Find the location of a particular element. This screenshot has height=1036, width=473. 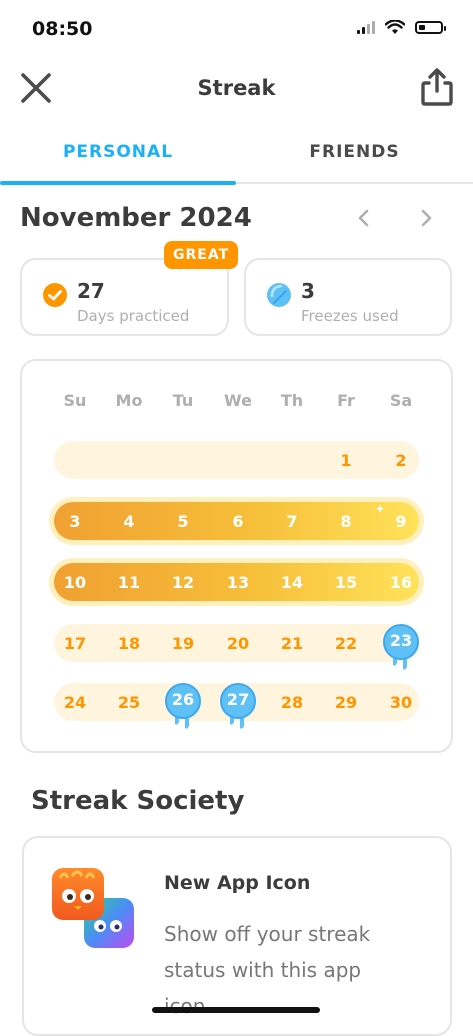

freeze-day-marker: 23 is located at coordinates (401, 647).